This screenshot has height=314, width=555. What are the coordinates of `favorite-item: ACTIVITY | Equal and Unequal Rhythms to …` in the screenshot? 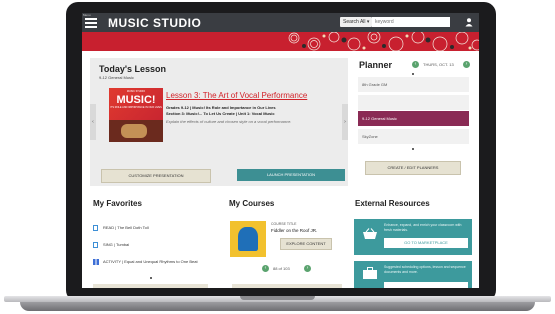 It's located at (149, 262).